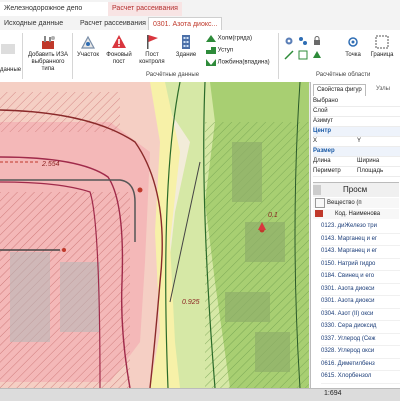  Describe the element at coordinates (50, 164) in the screenshot. I see `isoline-label-1: 2.554` at that location.